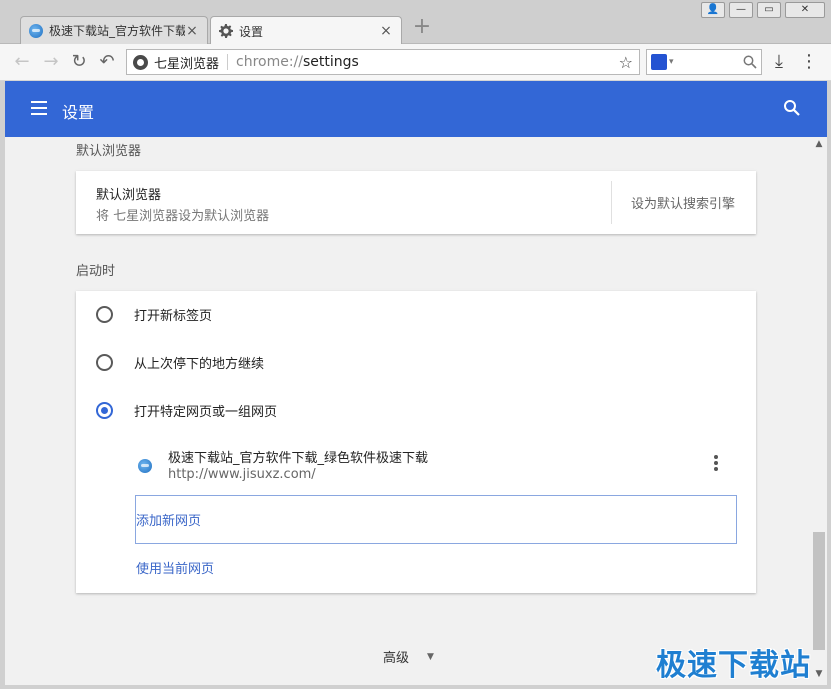 This screenshot has width=831, height=689. I want to click on site-name: 七星浏览器, so click(187, 64).